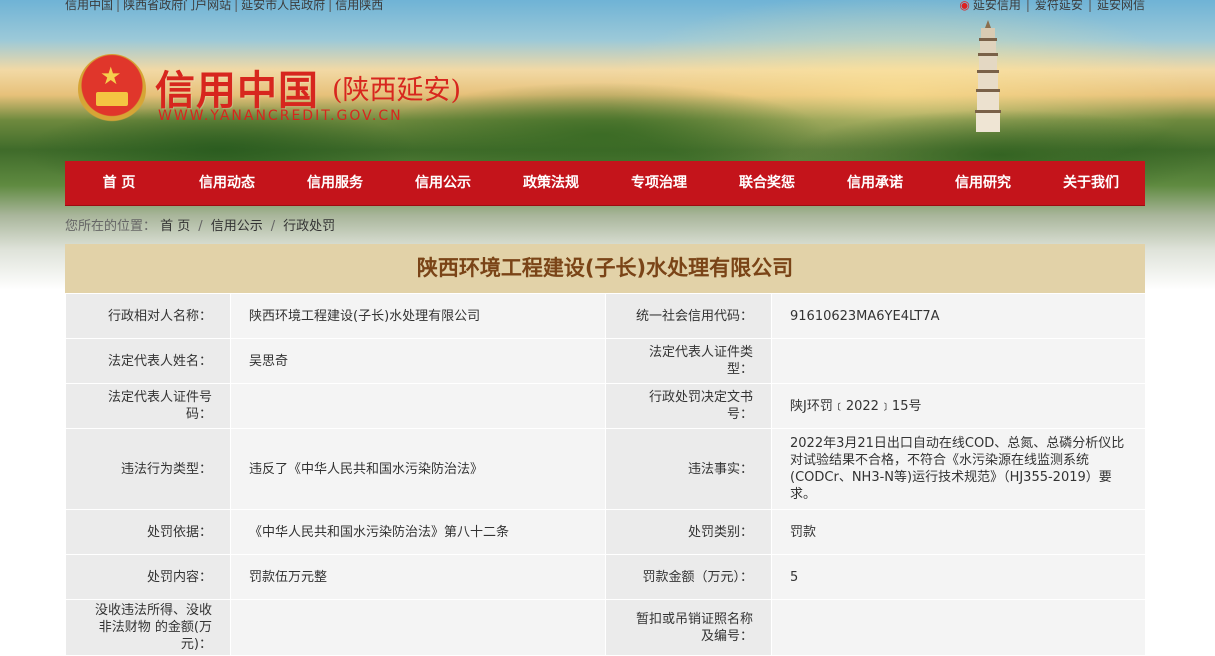 The height and width of the screenshot is (656, 1215). What do you see at coordinates (418, 577) in the screenshot?
I see `field-value: 罚款伍万元整` at bounding box center [418, 577].